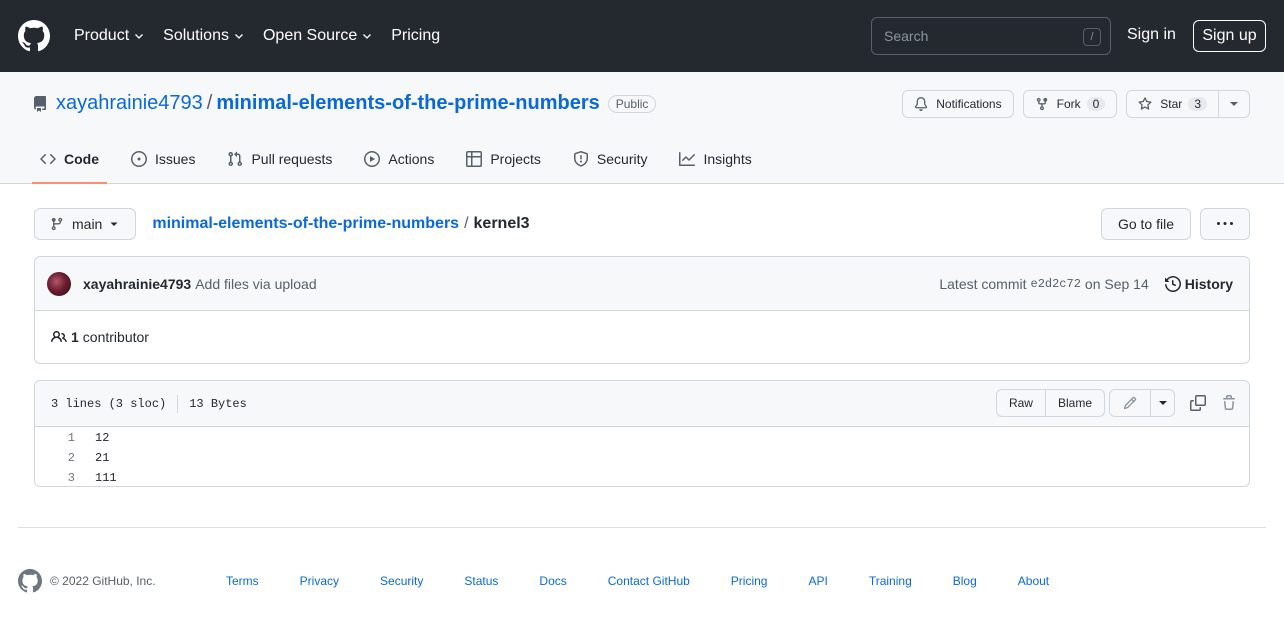 The width and height of the screenshot is (1284, 642). What do you see at coordinates (1092, 37) in the screenshot?
I see `search-shortcut-key: /` at bounding box center [1092, 37].